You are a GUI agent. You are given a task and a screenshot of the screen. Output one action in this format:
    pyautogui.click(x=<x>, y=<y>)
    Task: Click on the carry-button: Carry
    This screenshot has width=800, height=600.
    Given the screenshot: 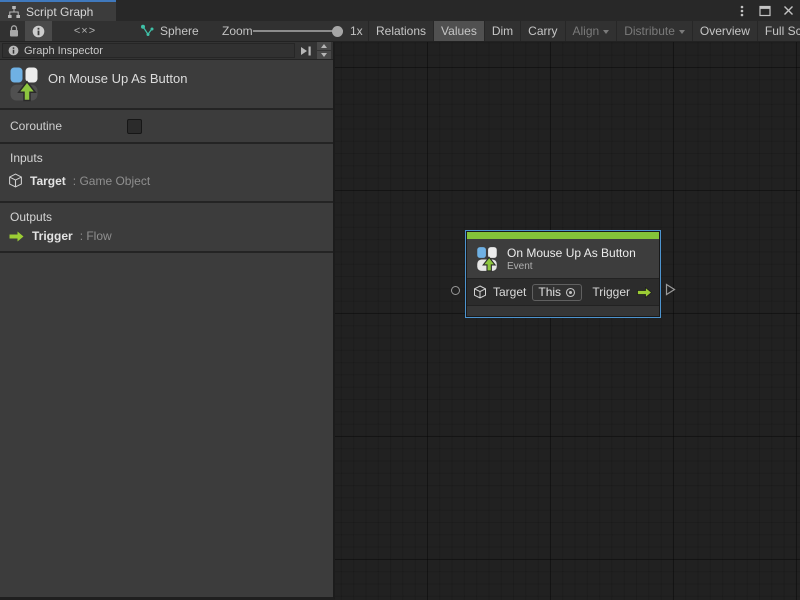 What is the action you would take?
    pyautogui.click(x=542, y=31)
    